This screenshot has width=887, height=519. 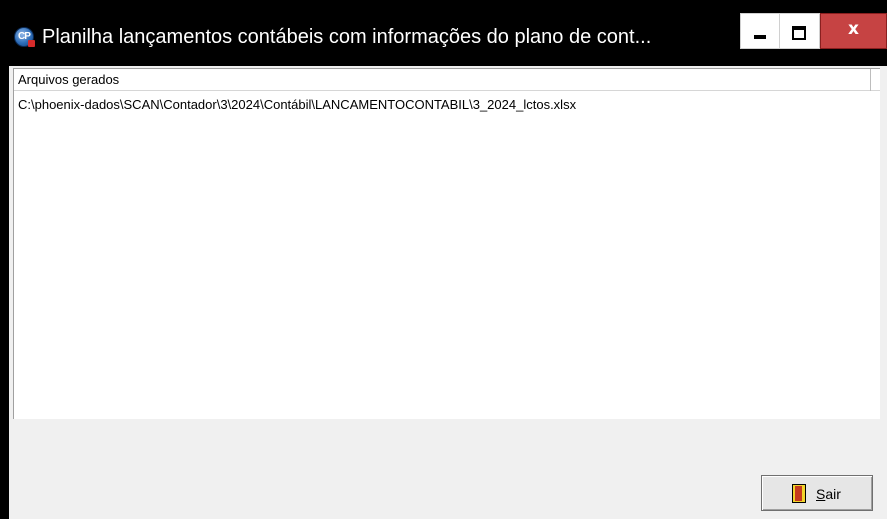 I want to click on exit-button-label: Sair, so click(x=828, y=494).